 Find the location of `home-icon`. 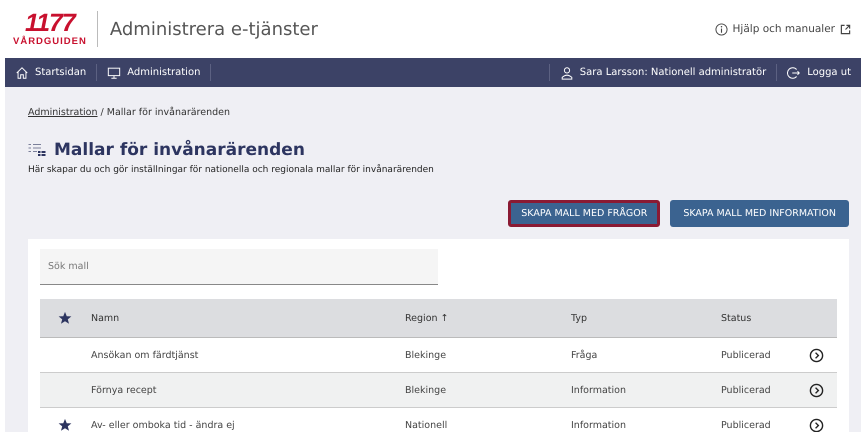

home-icon is located at coordinates (22, 73).